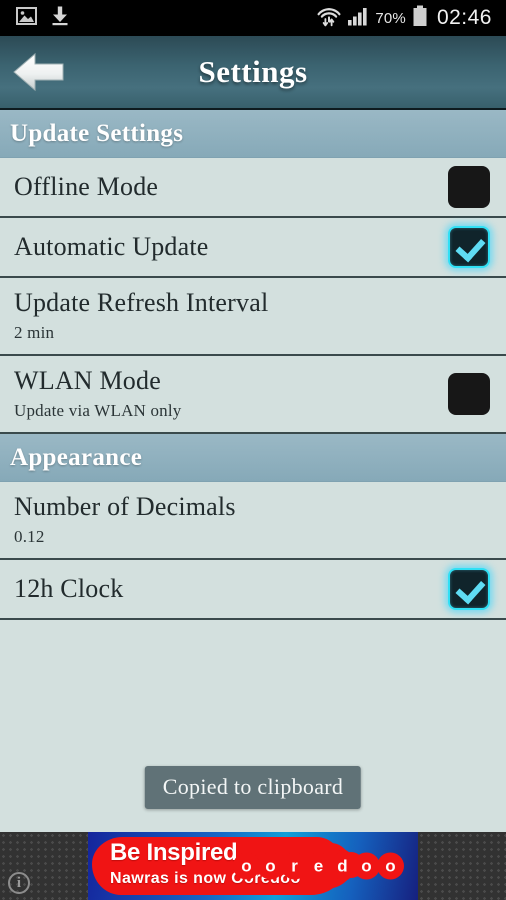 Image resolution: width=506 pixels, height=900 pixels. I want to click on section-header-appearance: Appearance, so click(253, 458).